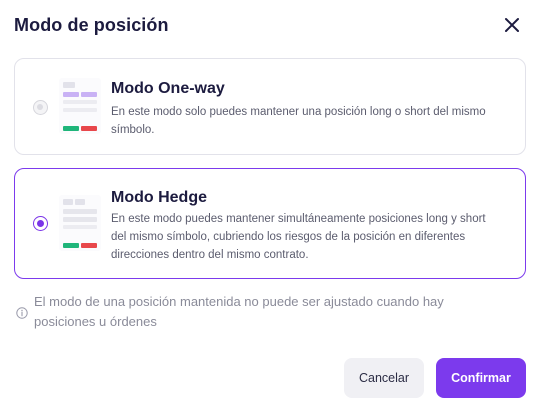  I want to click on dialog-header: Modo de posición, so click(270, 25).